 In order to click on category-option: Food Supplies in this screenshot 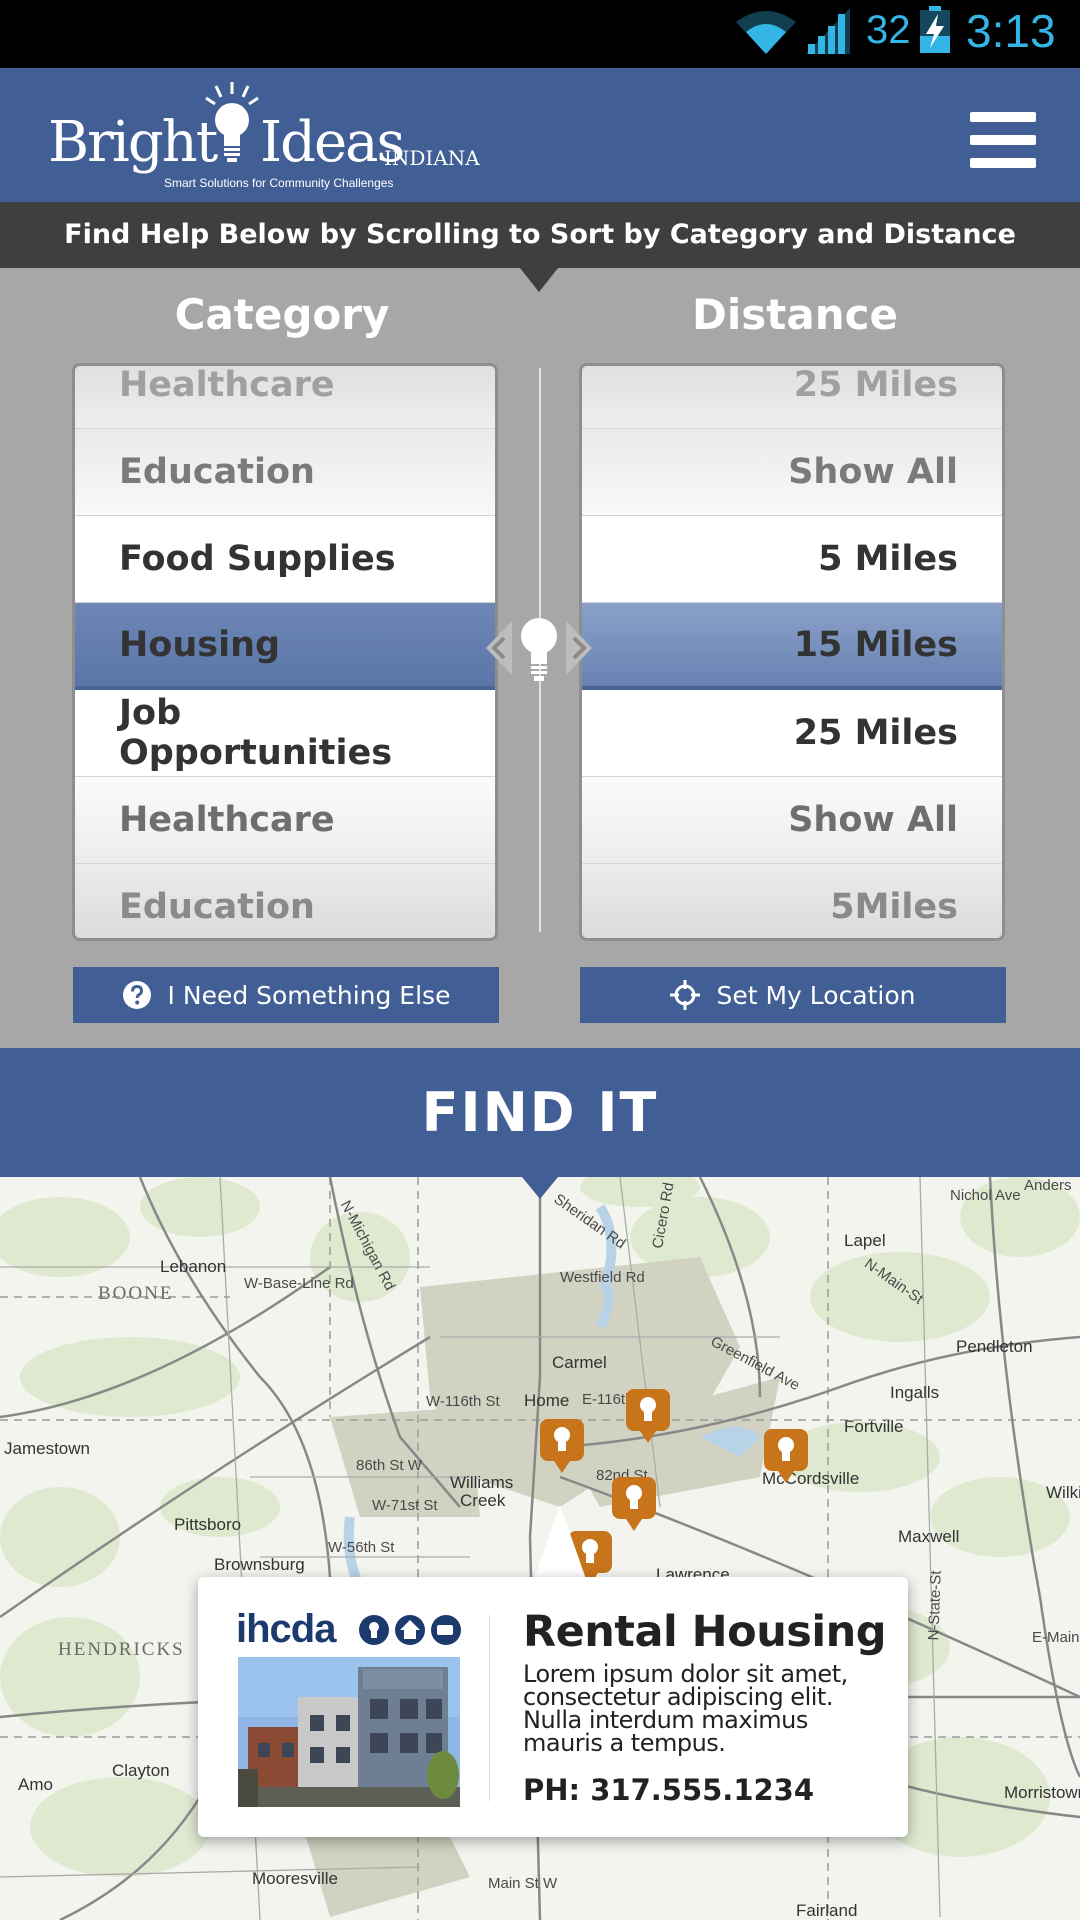, I will do `click(285, 559)`.